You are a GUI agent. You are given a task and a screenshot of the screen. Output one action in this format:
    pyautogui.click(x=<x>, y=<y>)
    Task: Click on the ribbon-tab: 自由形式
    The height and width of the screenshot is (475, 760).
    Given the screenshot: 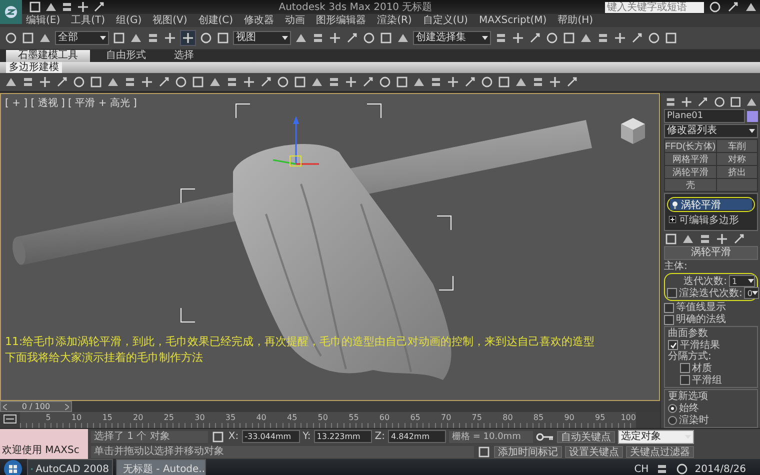 What is the action you would take?
    pyautogui.click(x=126, y=56)
    